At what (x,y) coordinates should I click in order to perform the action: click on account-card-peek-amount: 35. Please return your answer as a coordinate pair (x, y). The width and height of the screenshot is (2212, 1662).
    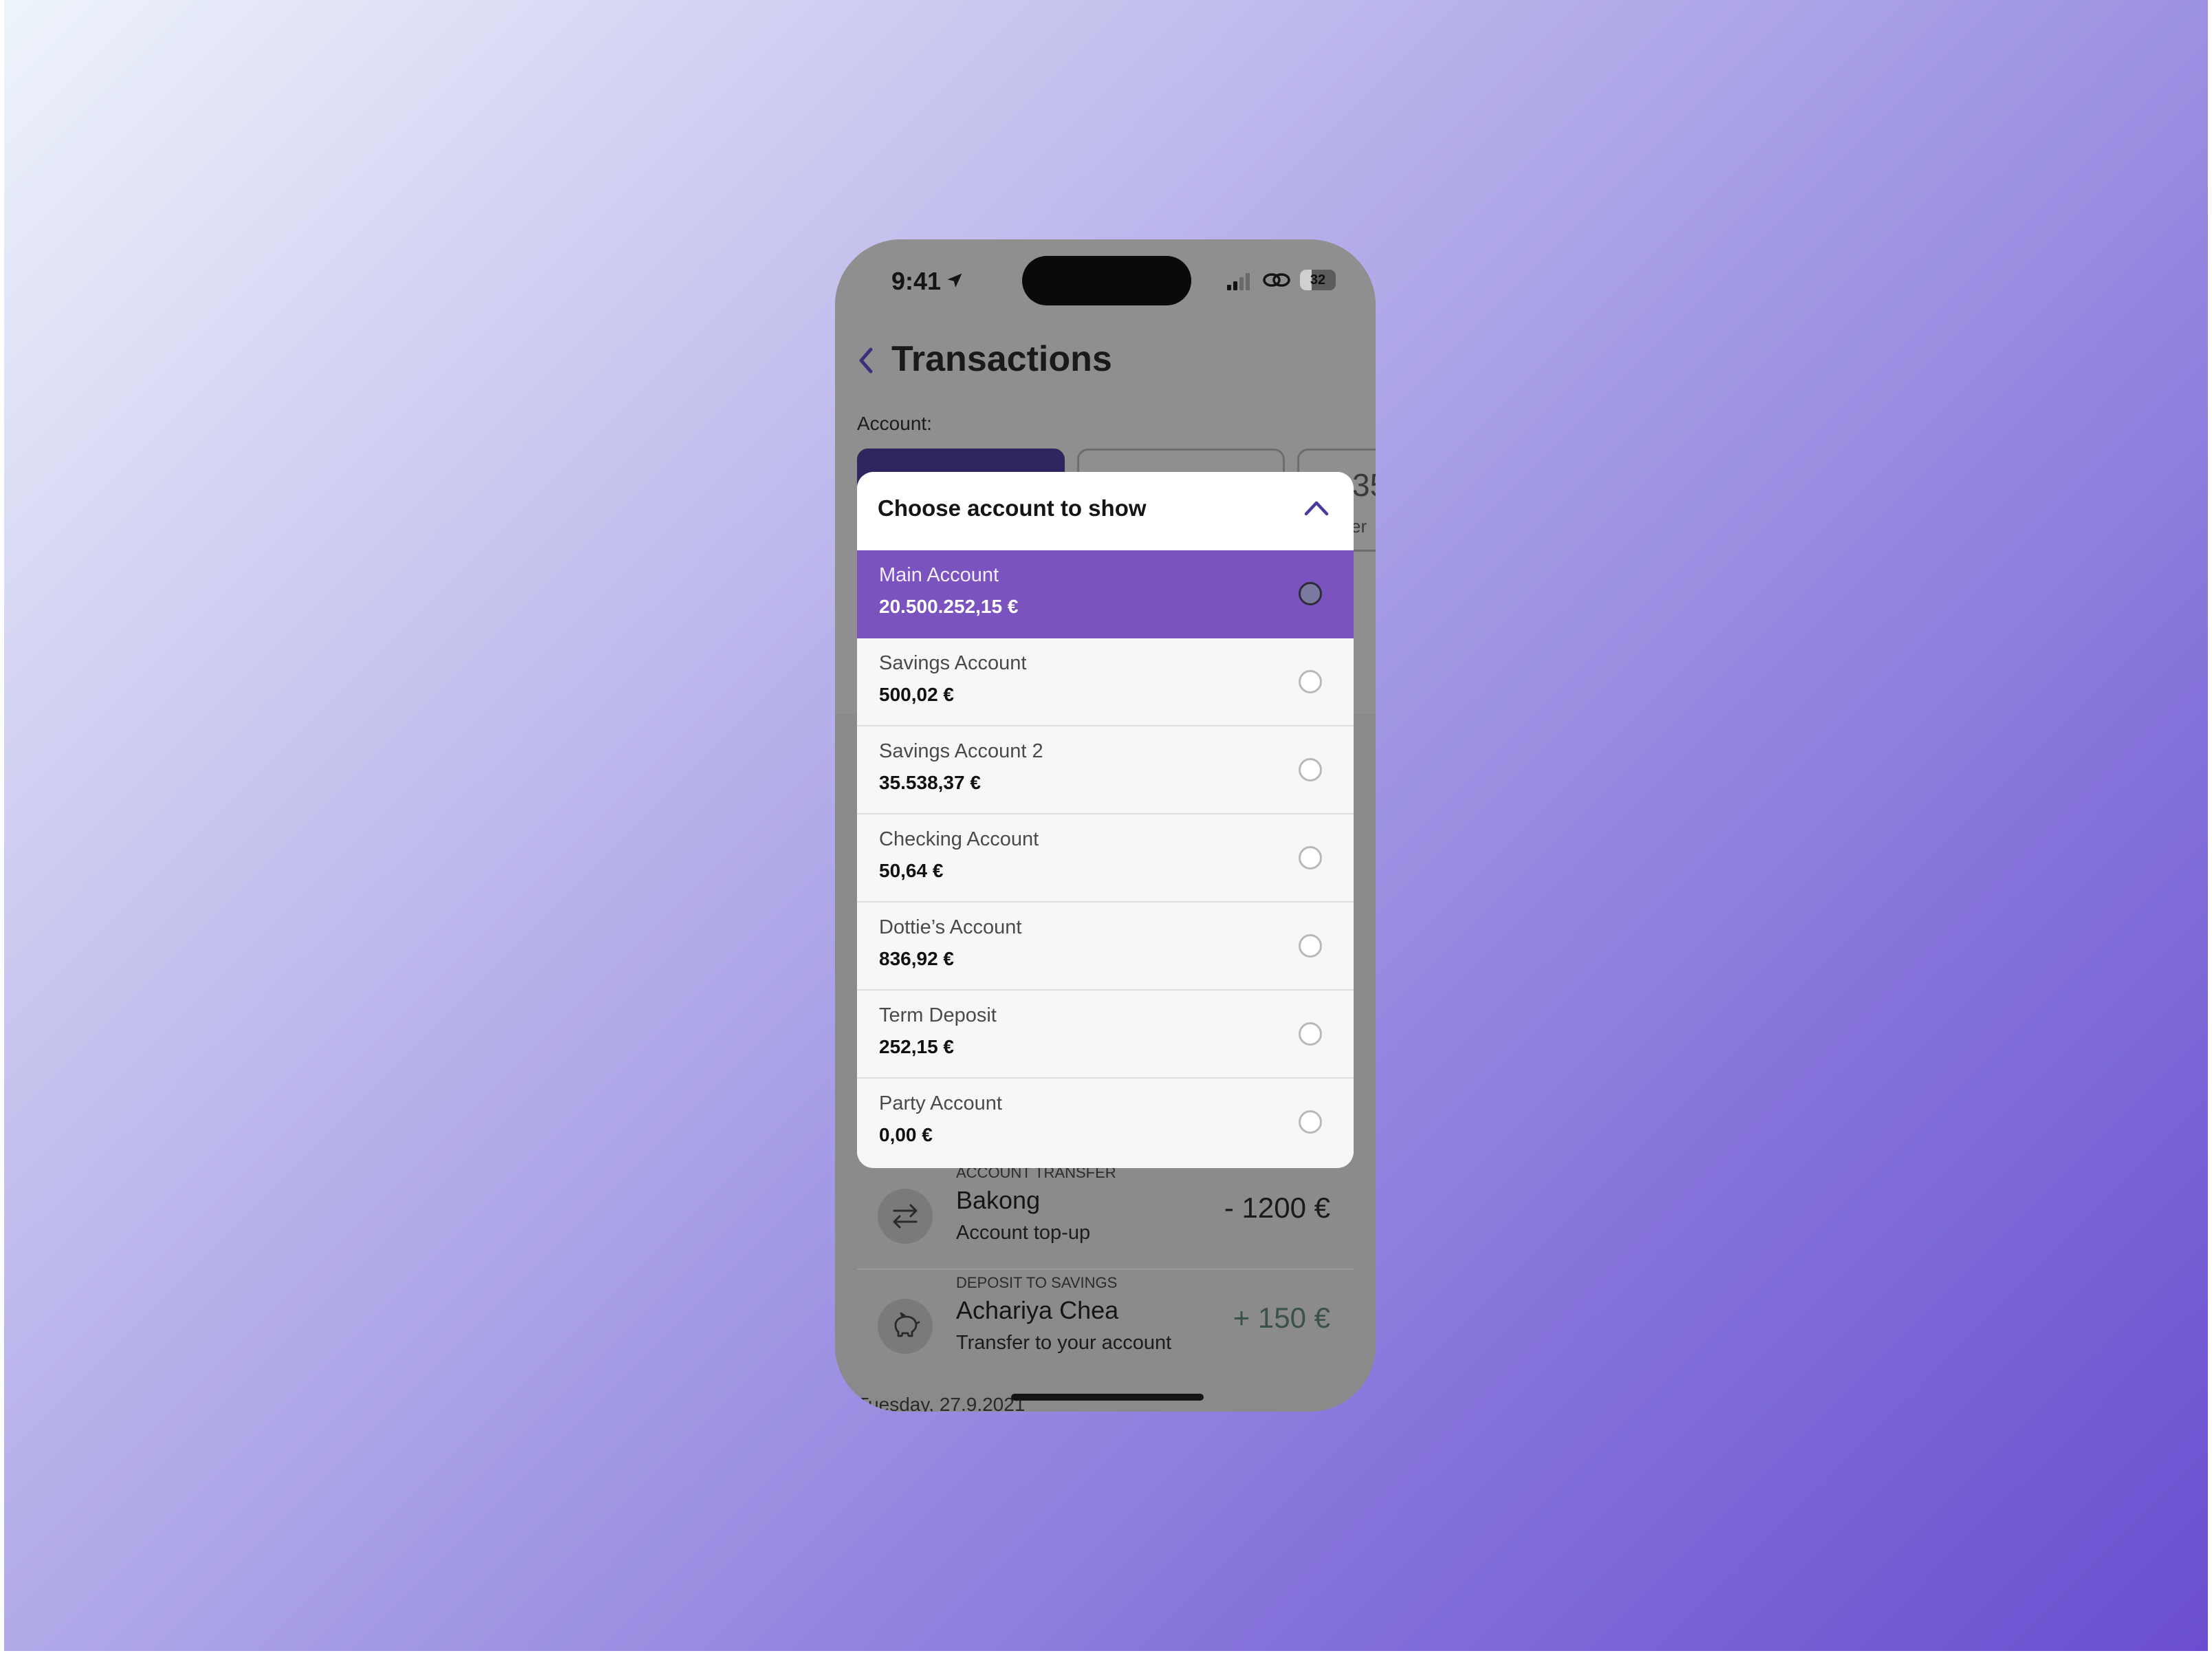
    Looking at the image, I should click on (1364, 485).